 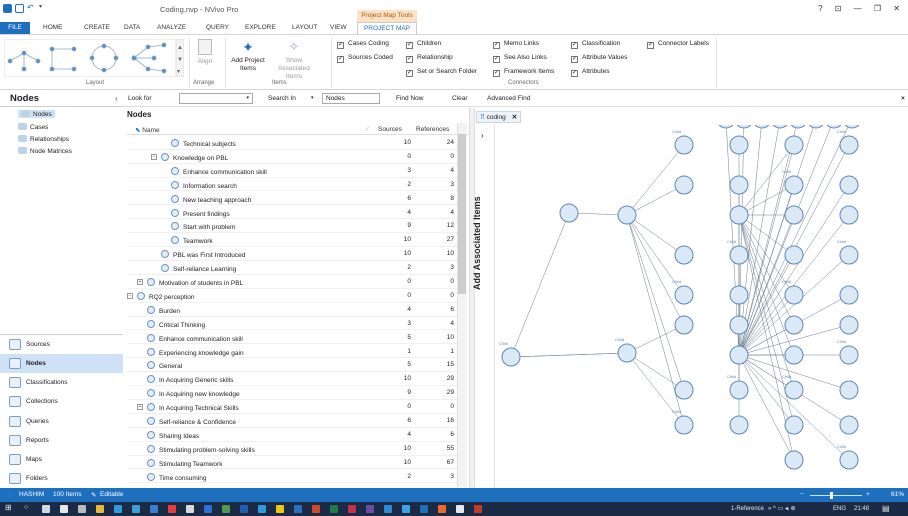 What do you see at coordinates (523, 72) in the screenshot?
I see `check-framework-items: ✓ Framework Items` at bounding box center [523, 72].